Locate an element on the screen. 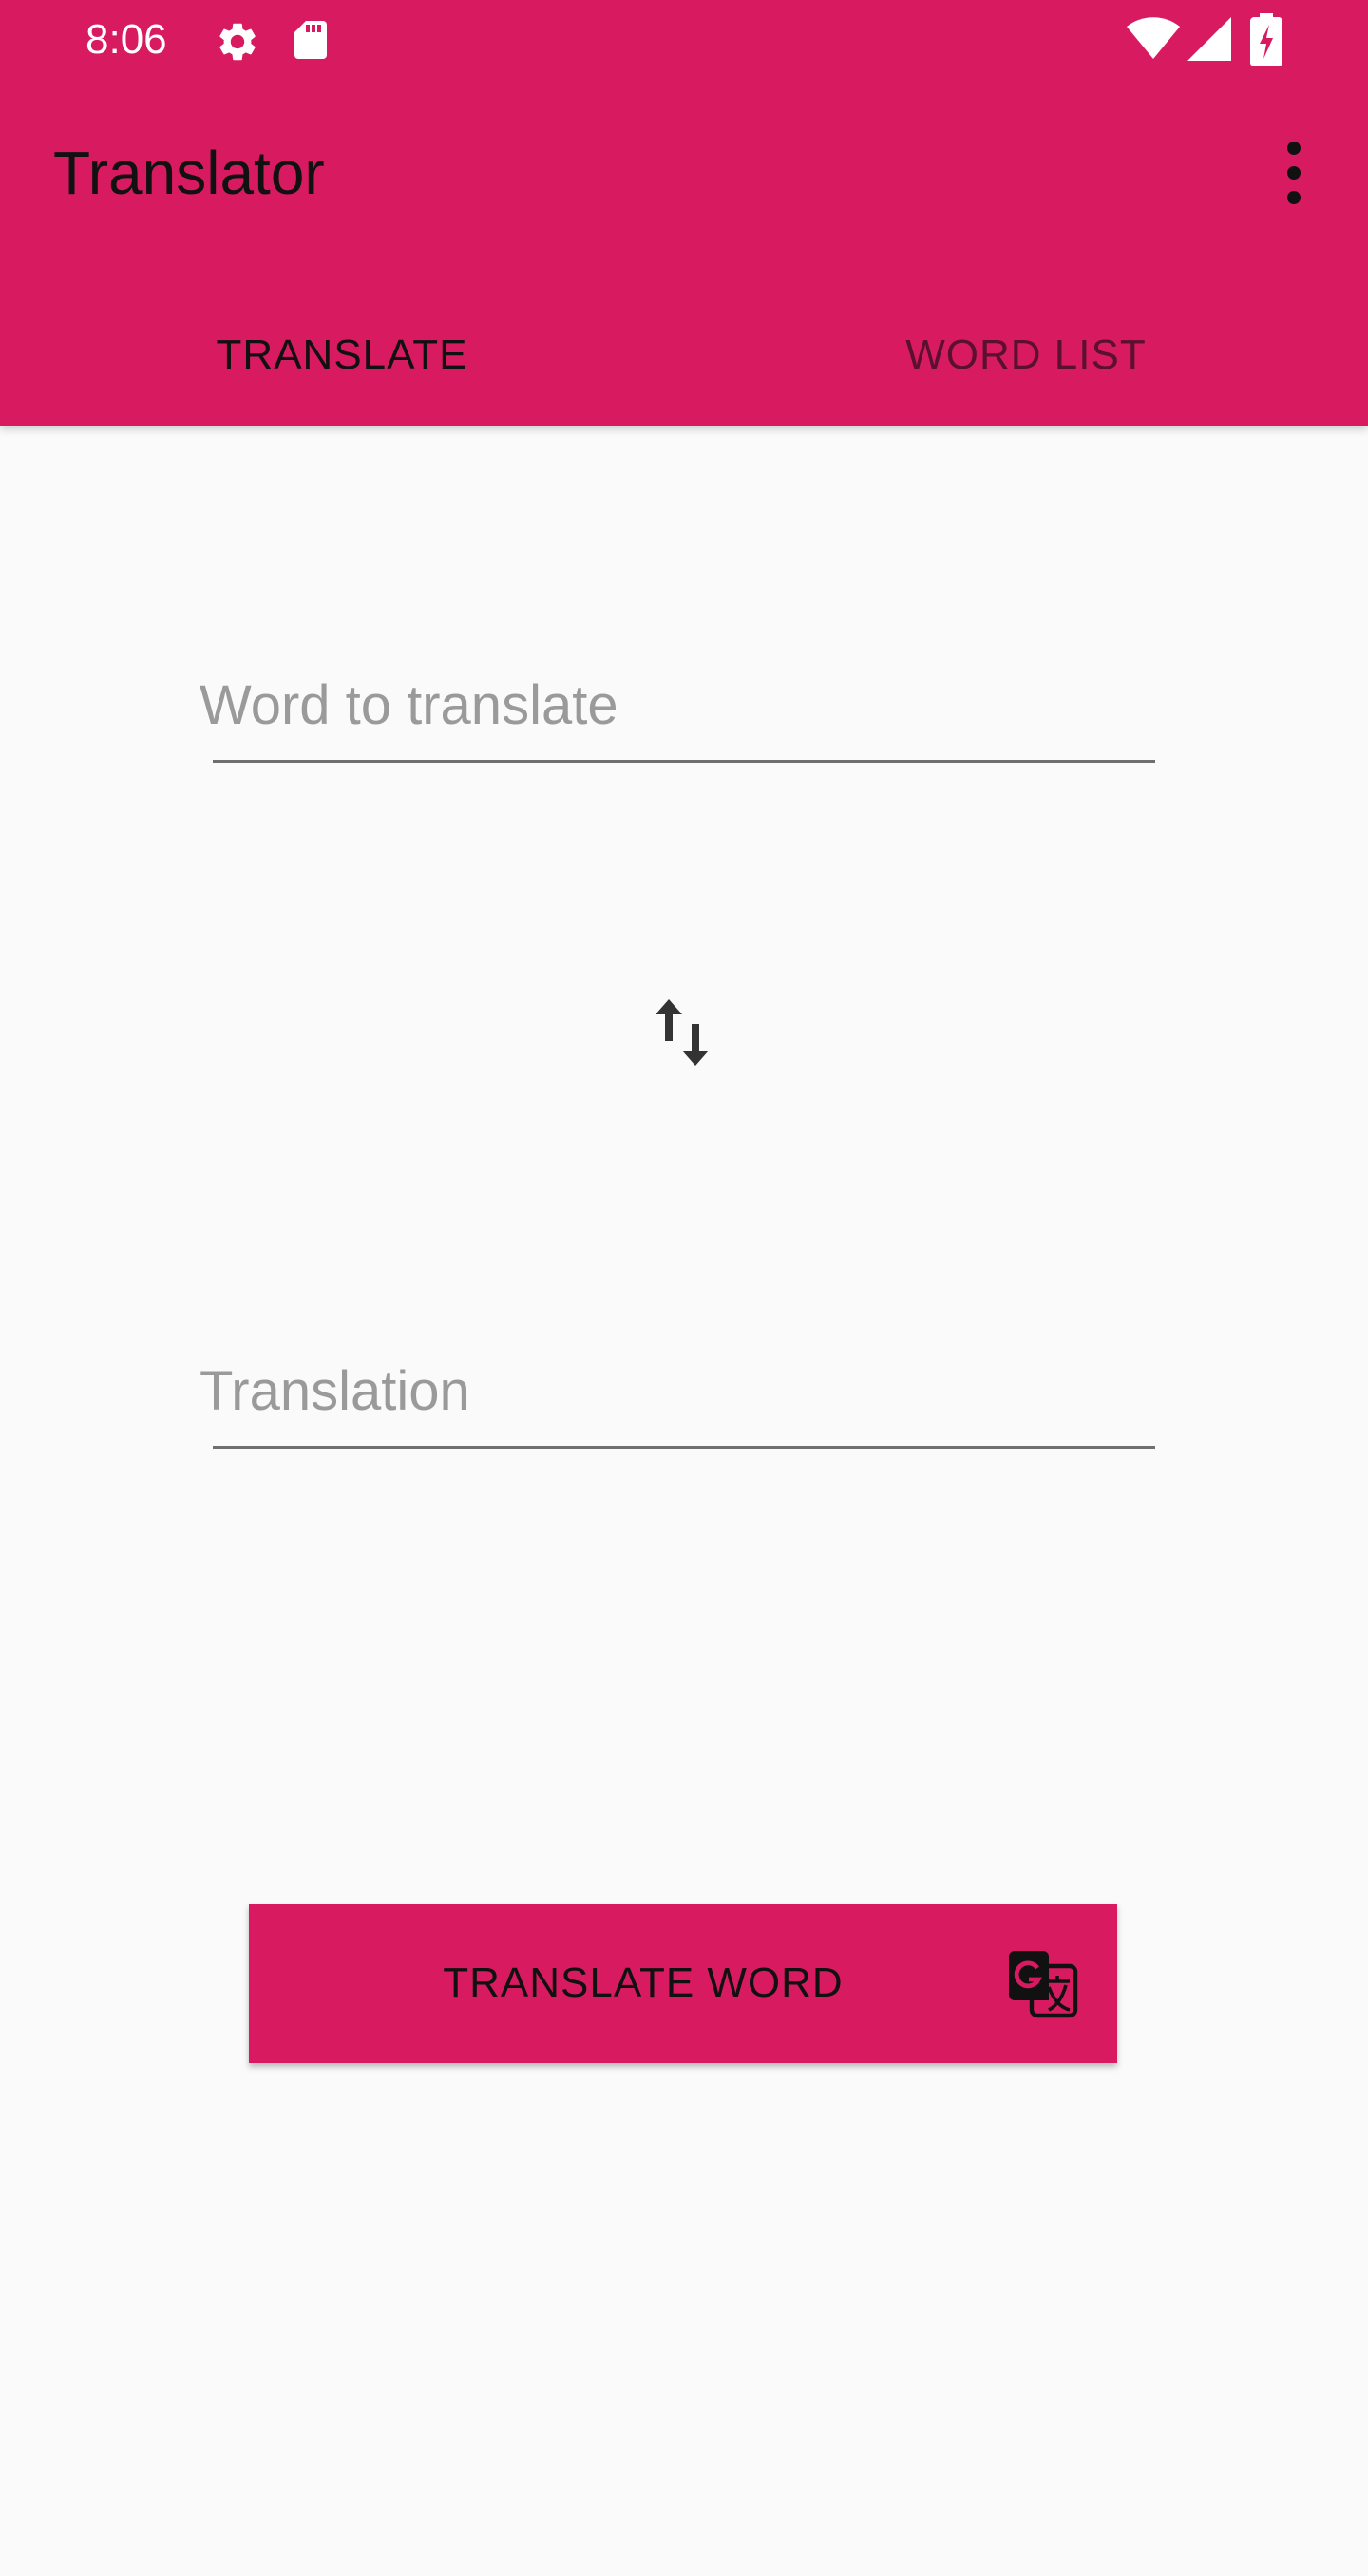 The image size is (1368, 2576). more-vert-icon is located at coordinates (1293, 173).